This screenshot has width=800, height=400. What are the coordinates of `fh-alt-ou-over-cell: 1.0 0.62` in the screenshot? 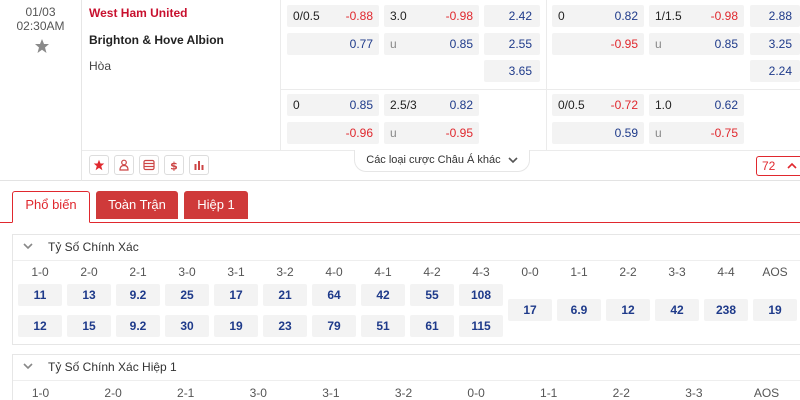 It's located at (696, 105).